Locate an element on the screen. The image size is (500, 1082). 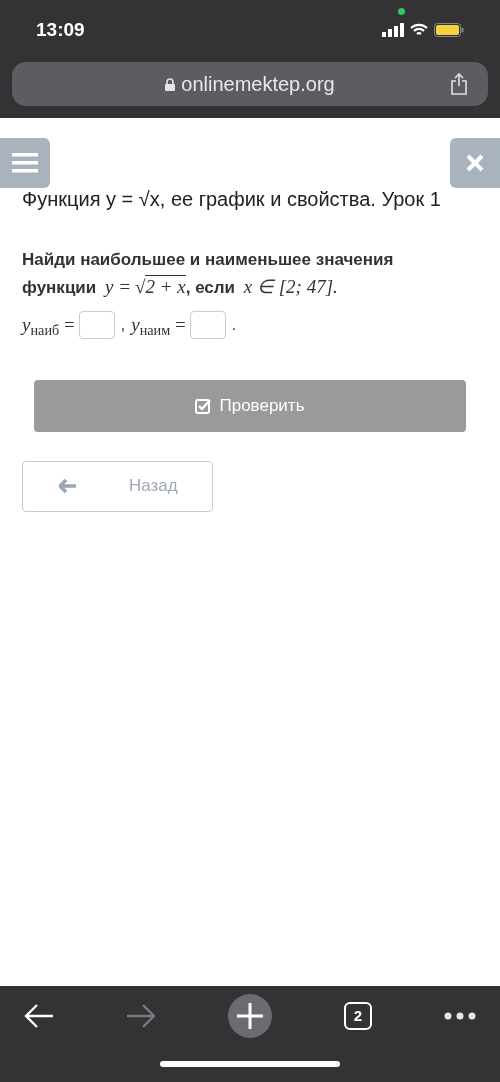
lock-icon is located at coordinates (170, 84).